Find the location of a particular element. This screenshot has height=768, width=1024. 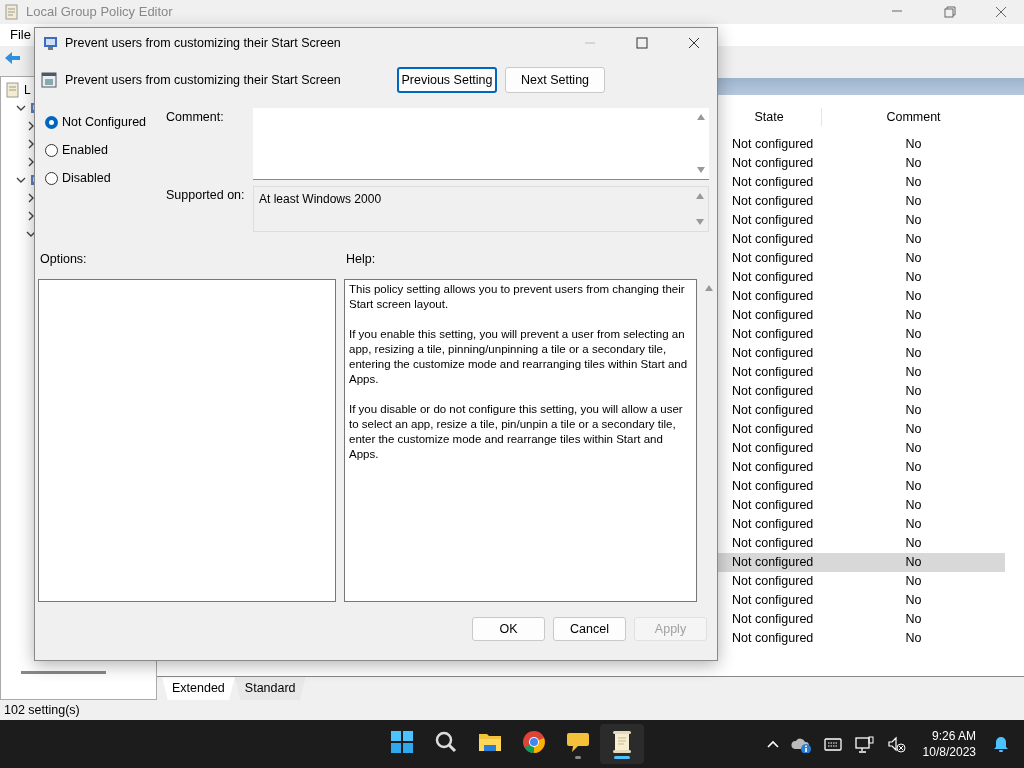

field-label: Supported on: is located at coordinates (206, 195).